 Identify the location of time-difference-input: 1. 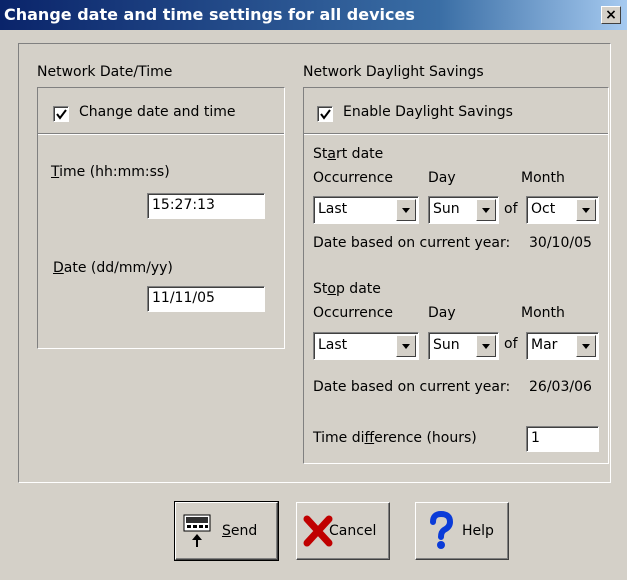
(562, 439).